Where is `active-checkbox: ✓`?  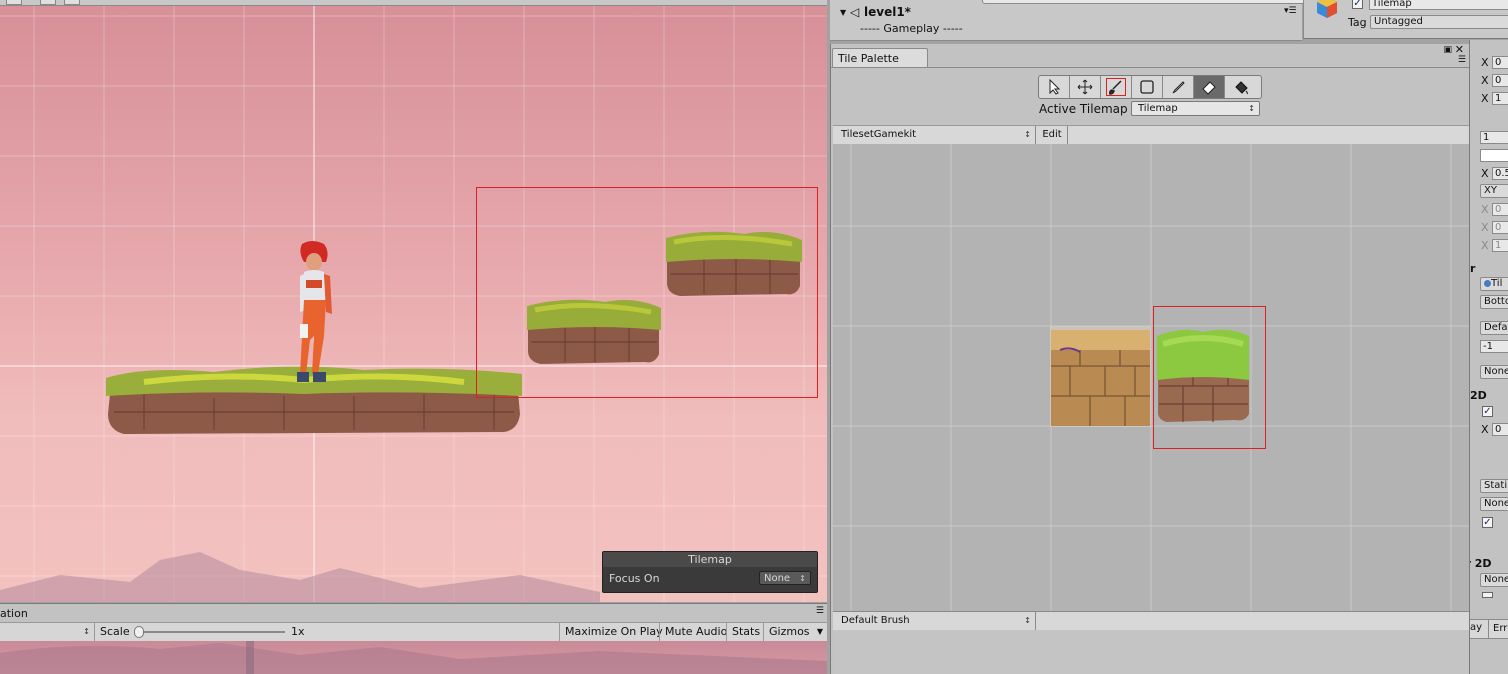
active-checkbox: ✓ is located at coordinates (1357, 4).